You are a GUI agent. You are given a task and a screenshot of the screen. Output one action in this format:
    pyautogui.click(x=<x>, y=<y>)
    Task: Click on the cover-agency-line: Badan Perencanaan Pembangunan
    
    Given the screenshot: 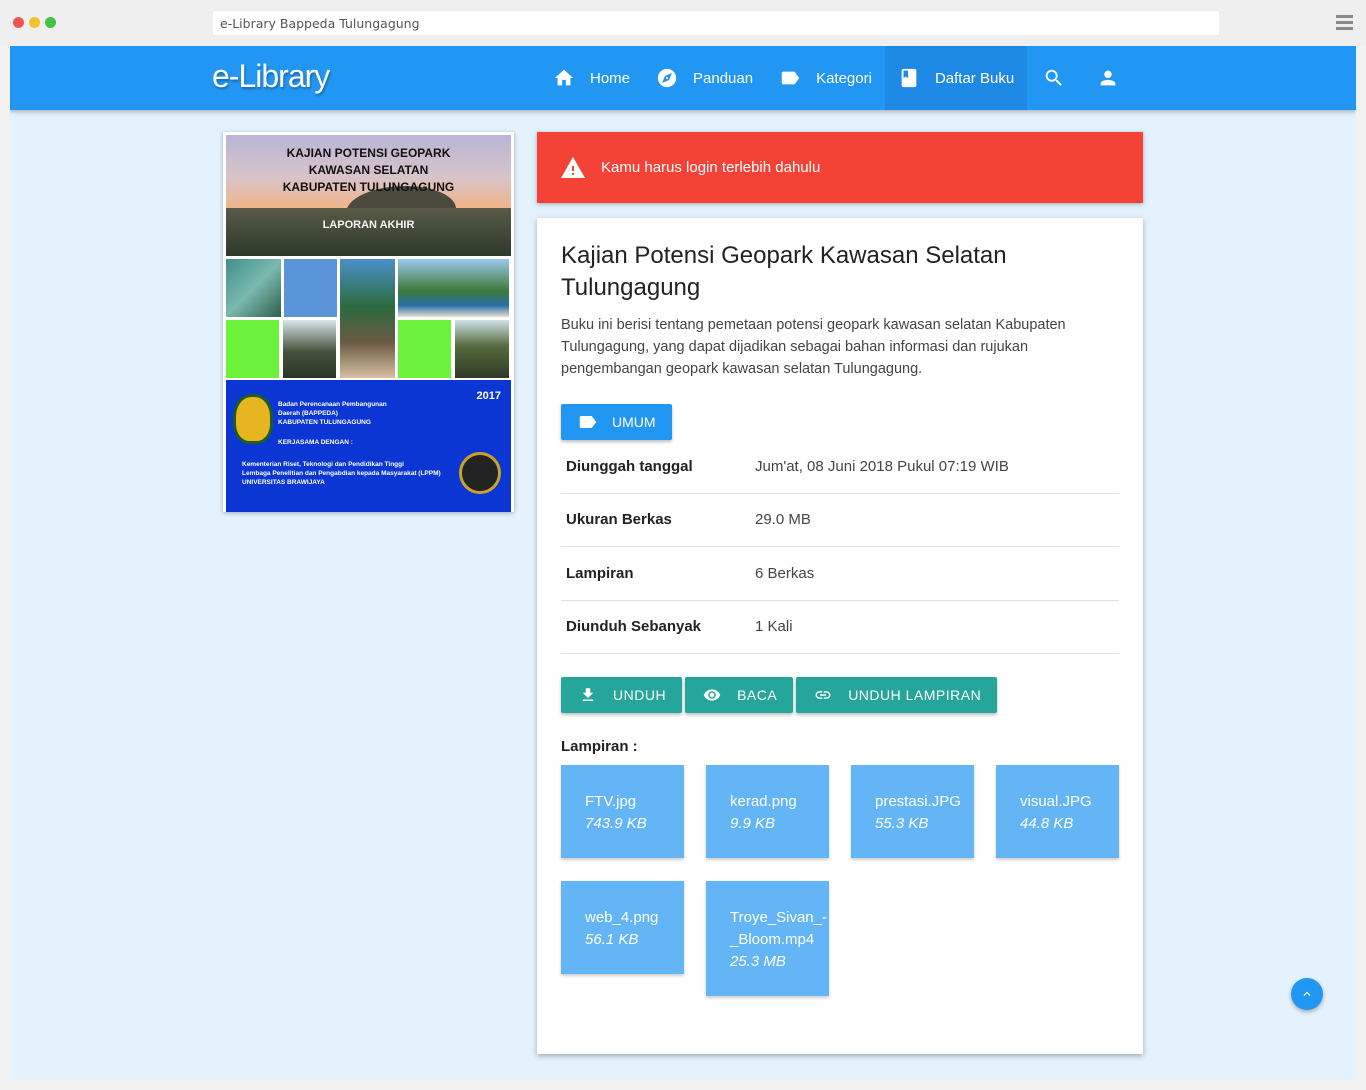 What is the action you would take?
    pyautogui.click(x=332, y=404)
    